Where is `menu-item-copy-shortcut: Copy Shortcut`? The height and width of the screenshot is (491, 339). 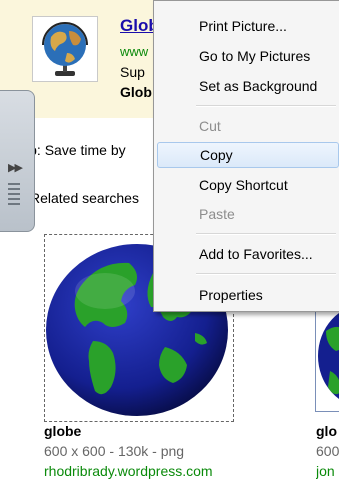
menu-item-copy-shortcut: Copy Shortcut is located at coordinates (248, 185).